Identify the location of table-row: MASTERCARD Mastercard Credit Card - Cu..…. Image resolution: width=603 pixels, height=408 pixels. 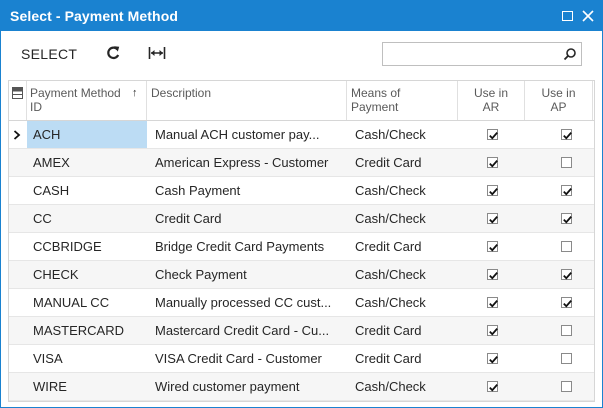
(301, 331).